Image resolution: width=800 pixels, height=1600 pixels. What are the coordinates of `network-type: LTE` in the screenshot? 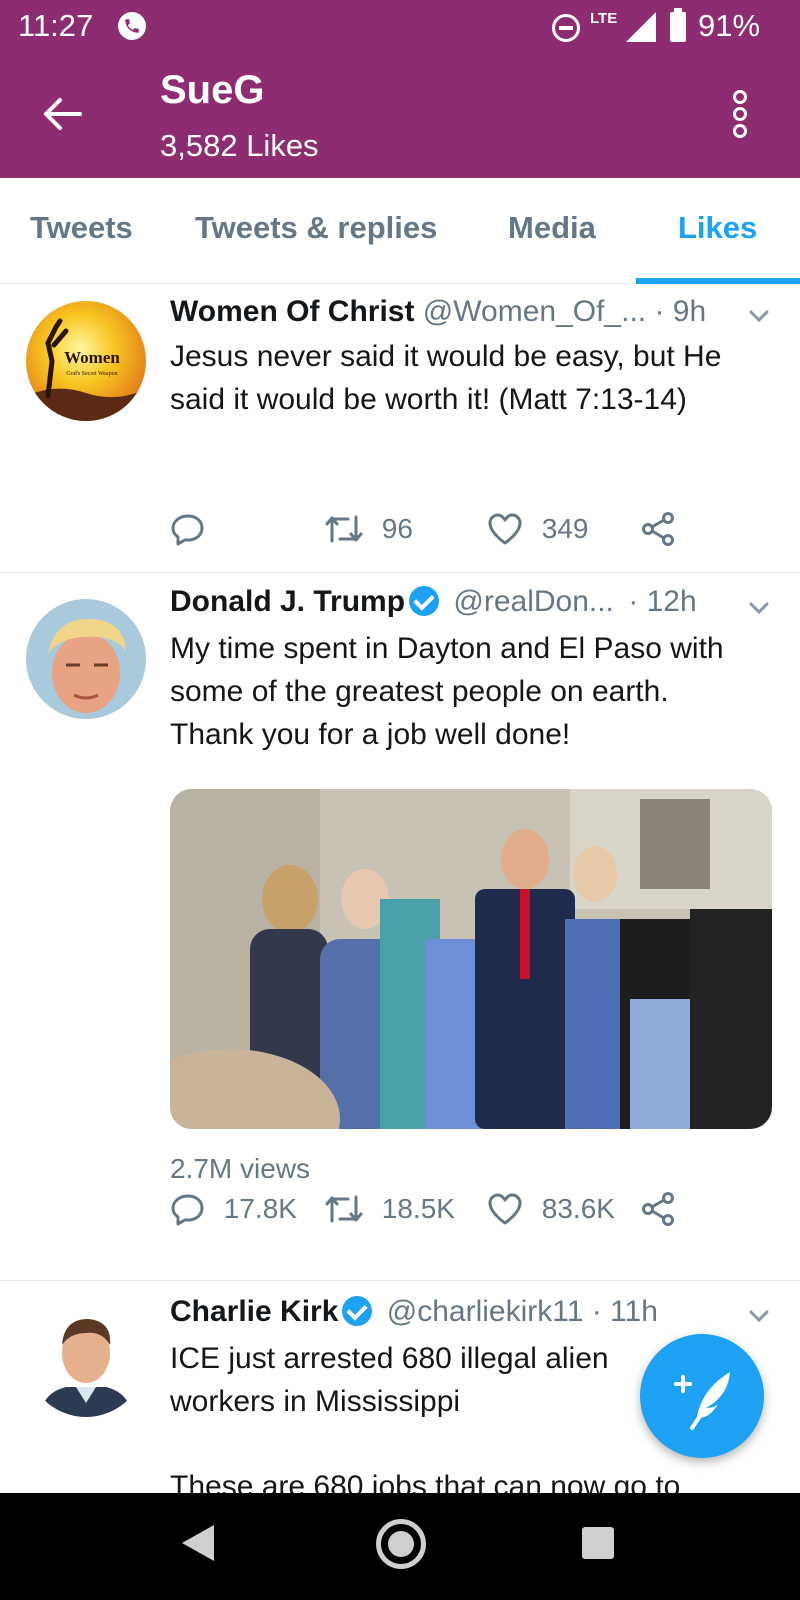 It's located at (604, 18).